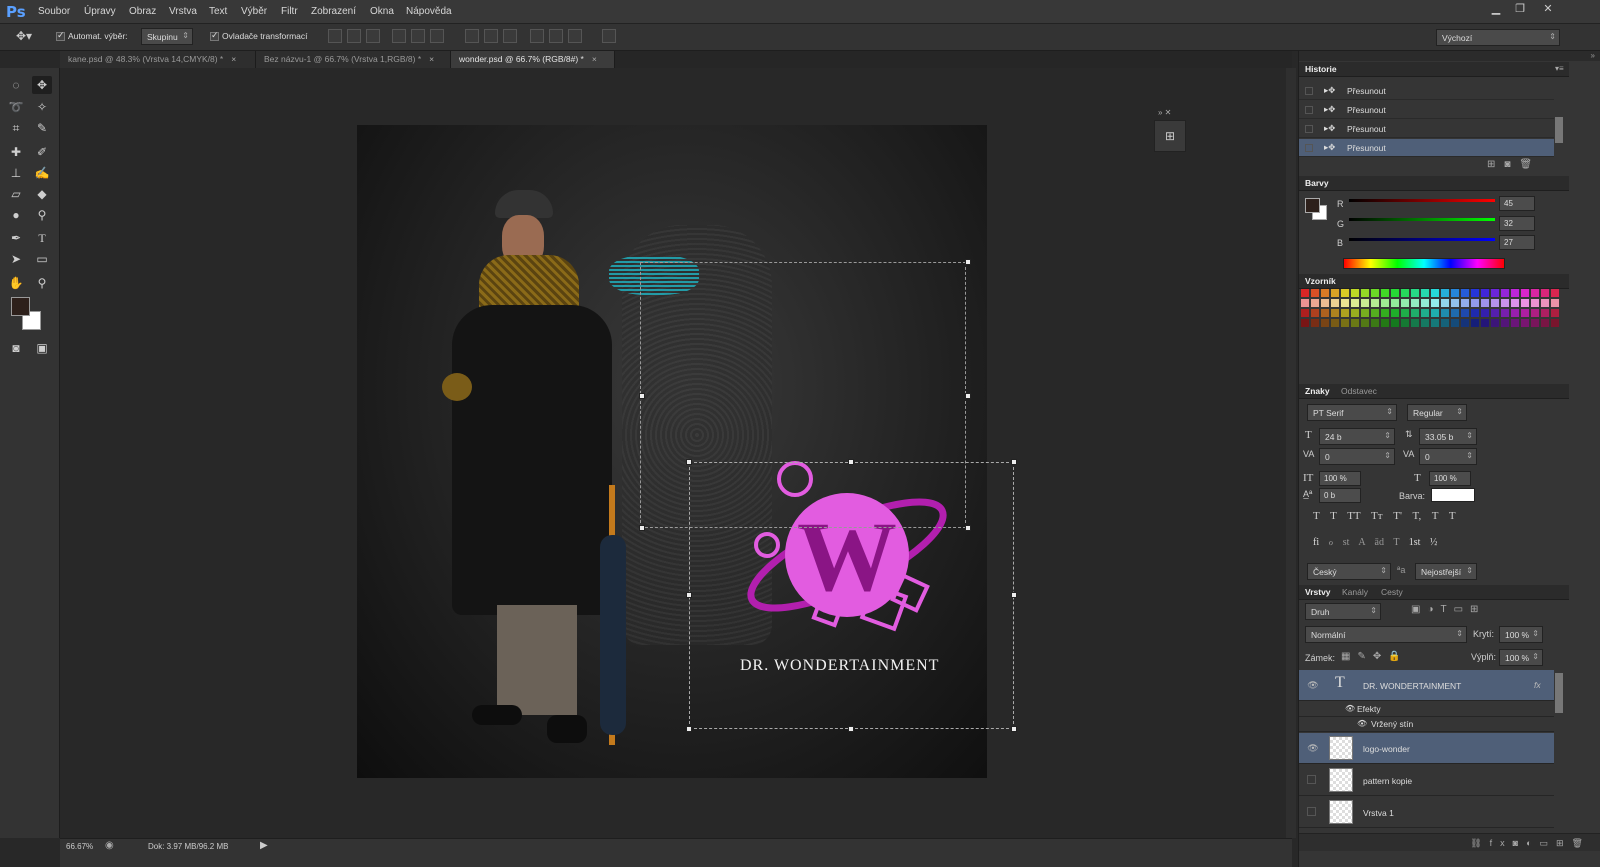 The image size is (1600, 867). I want to click on layers-tab: Vrstvy, so click(1318, 592).